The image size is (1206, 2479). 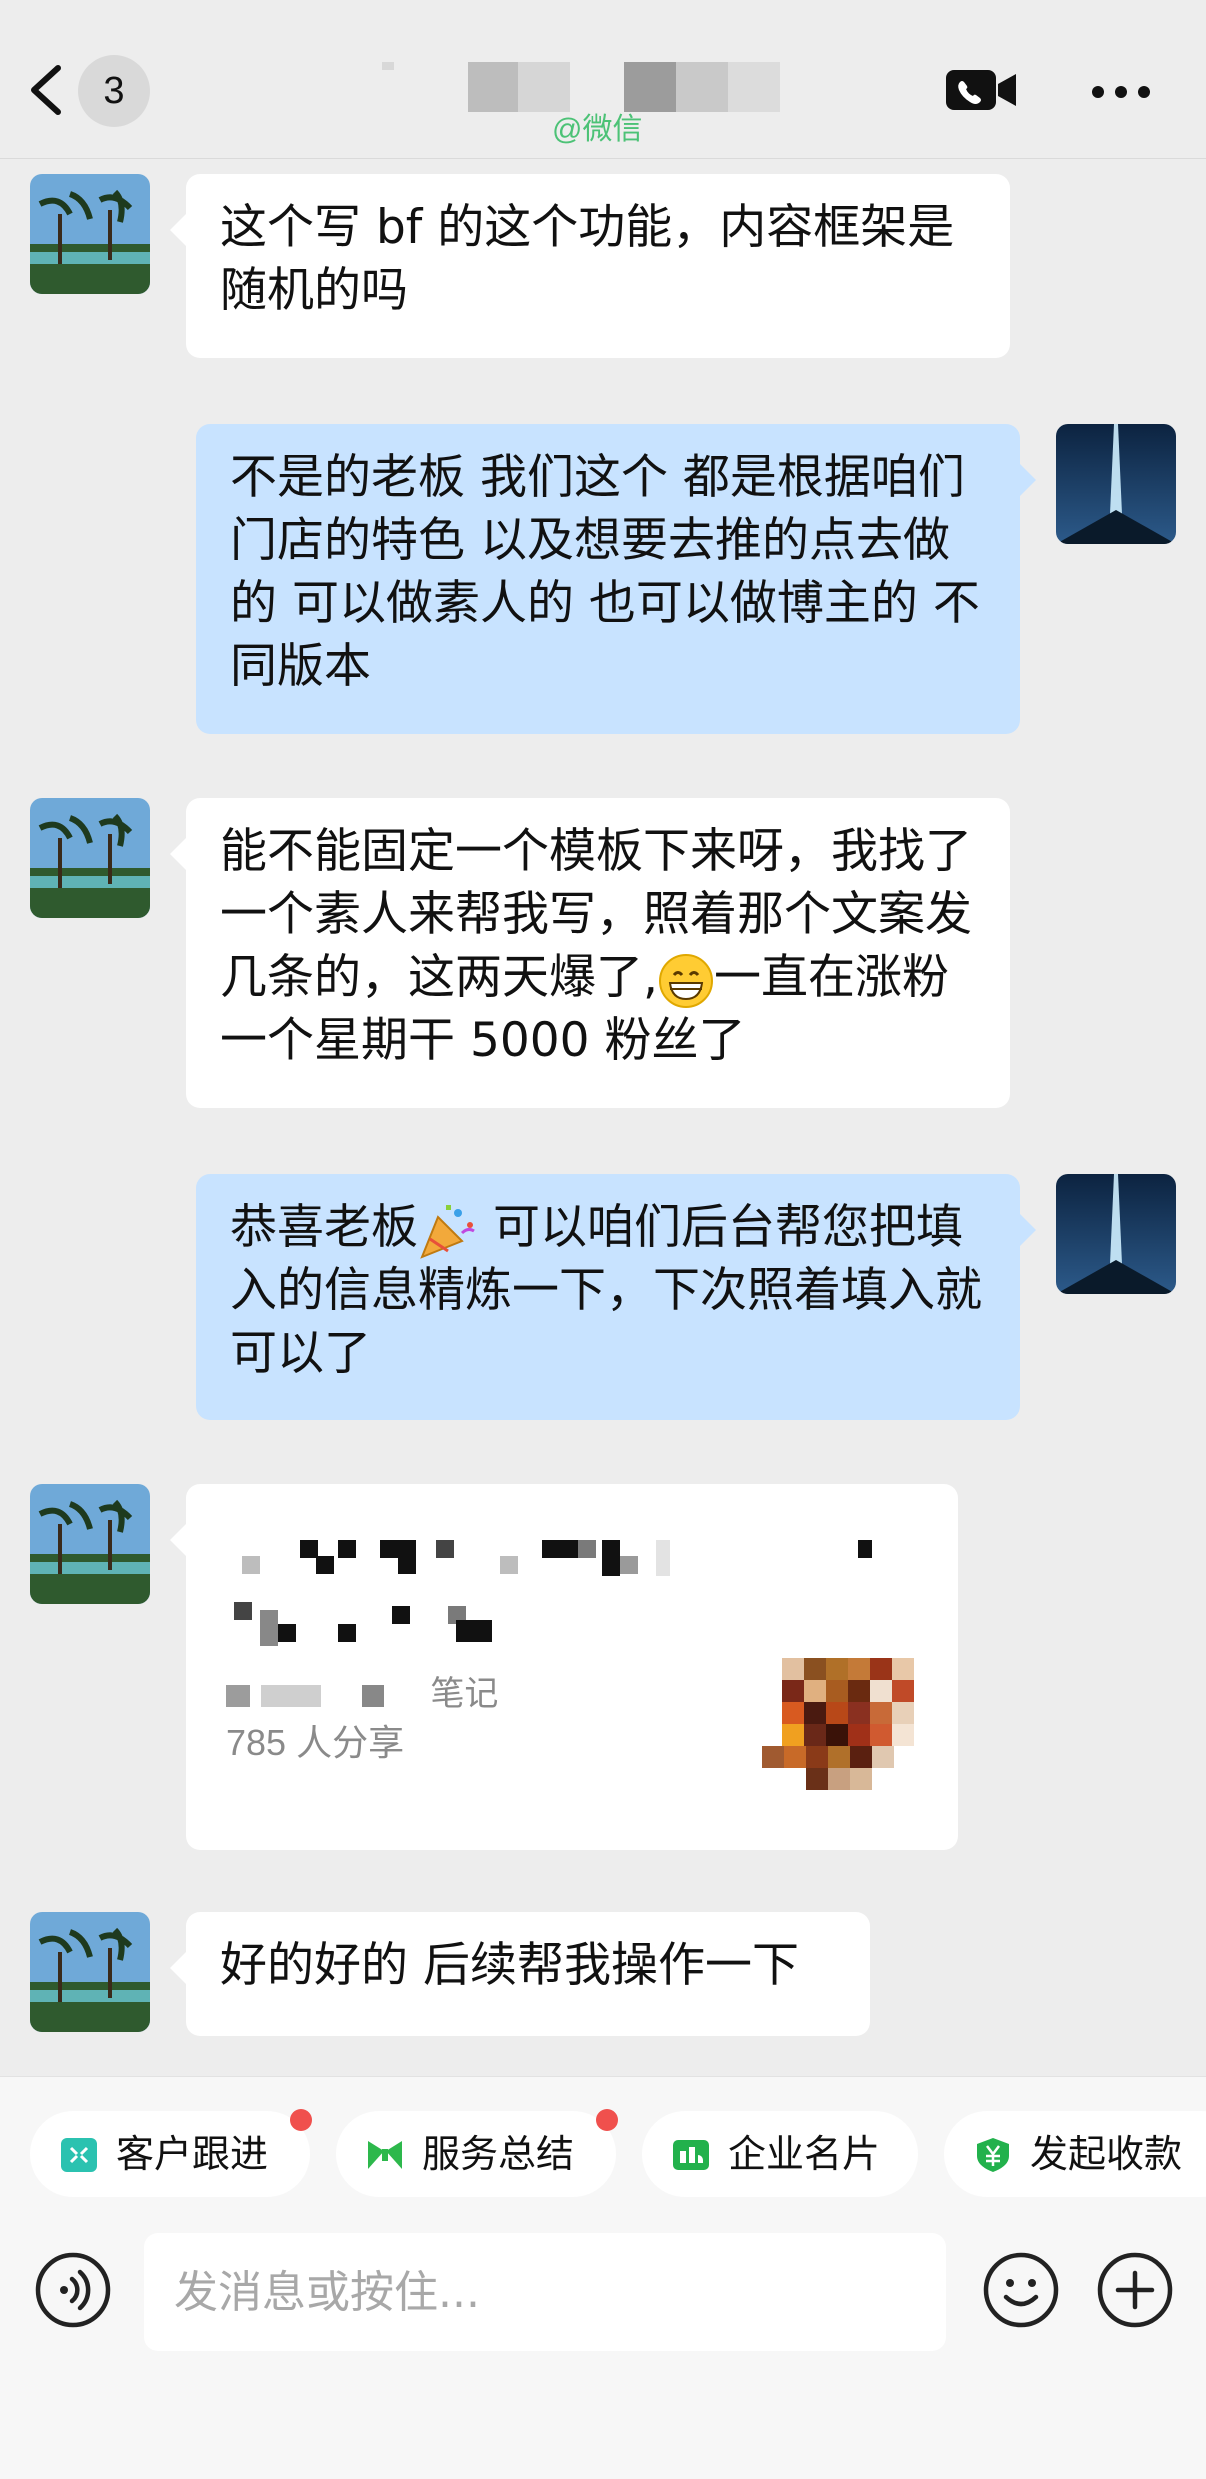 What do you see at coordinates (597, 129) in the screenshot?
I see `wechat-tag: @微信` at bounding box center [597, 129].